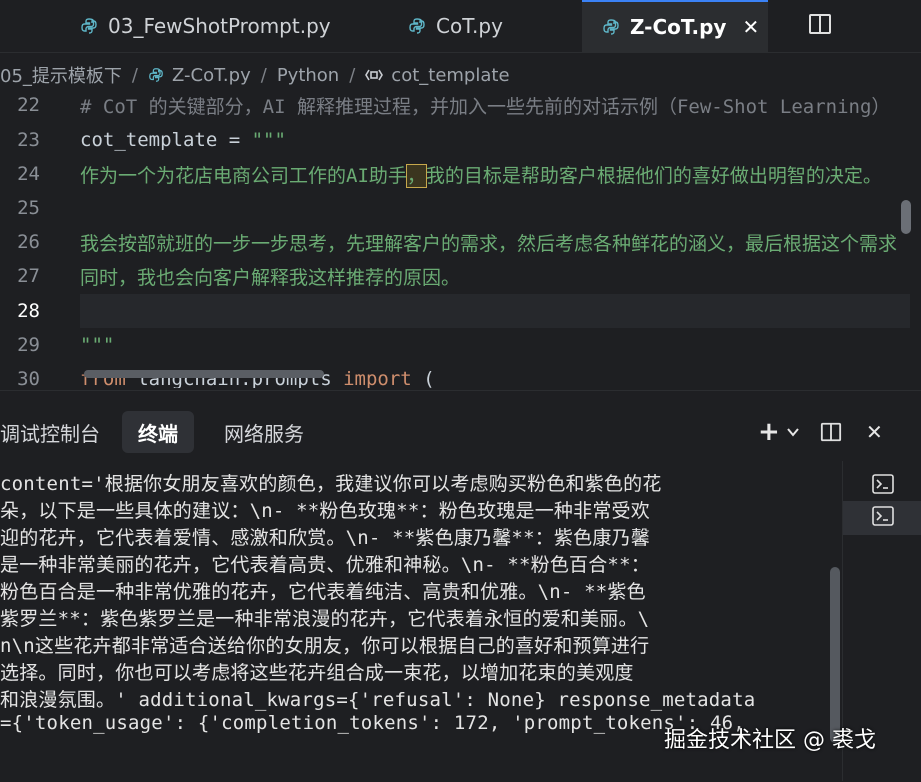  I want to click on line-number: 30, so click(28, 378).